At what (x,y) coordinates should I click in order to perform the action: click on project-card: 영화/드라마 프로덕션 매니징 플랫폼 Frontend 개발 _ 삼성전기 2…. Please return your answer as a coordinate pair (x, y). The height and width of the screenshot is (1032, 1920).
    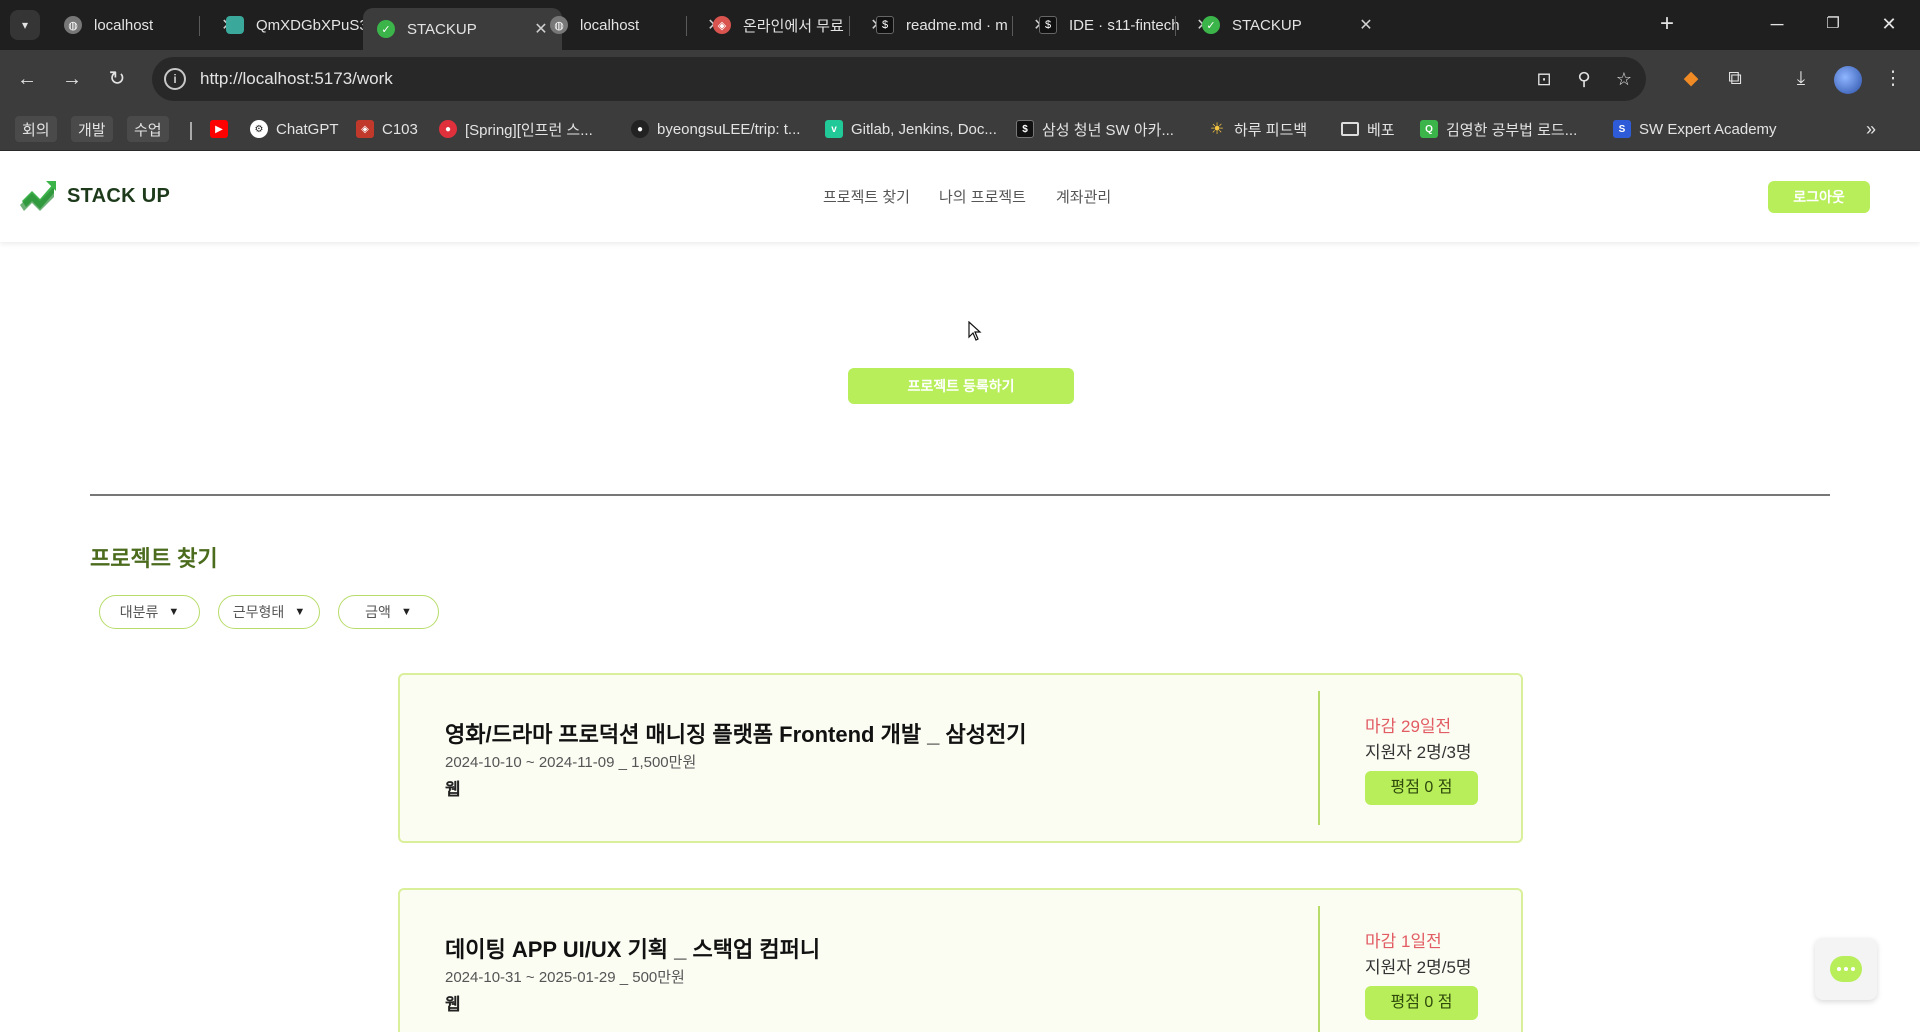
    Looking at the image, I should click on (960, 758).